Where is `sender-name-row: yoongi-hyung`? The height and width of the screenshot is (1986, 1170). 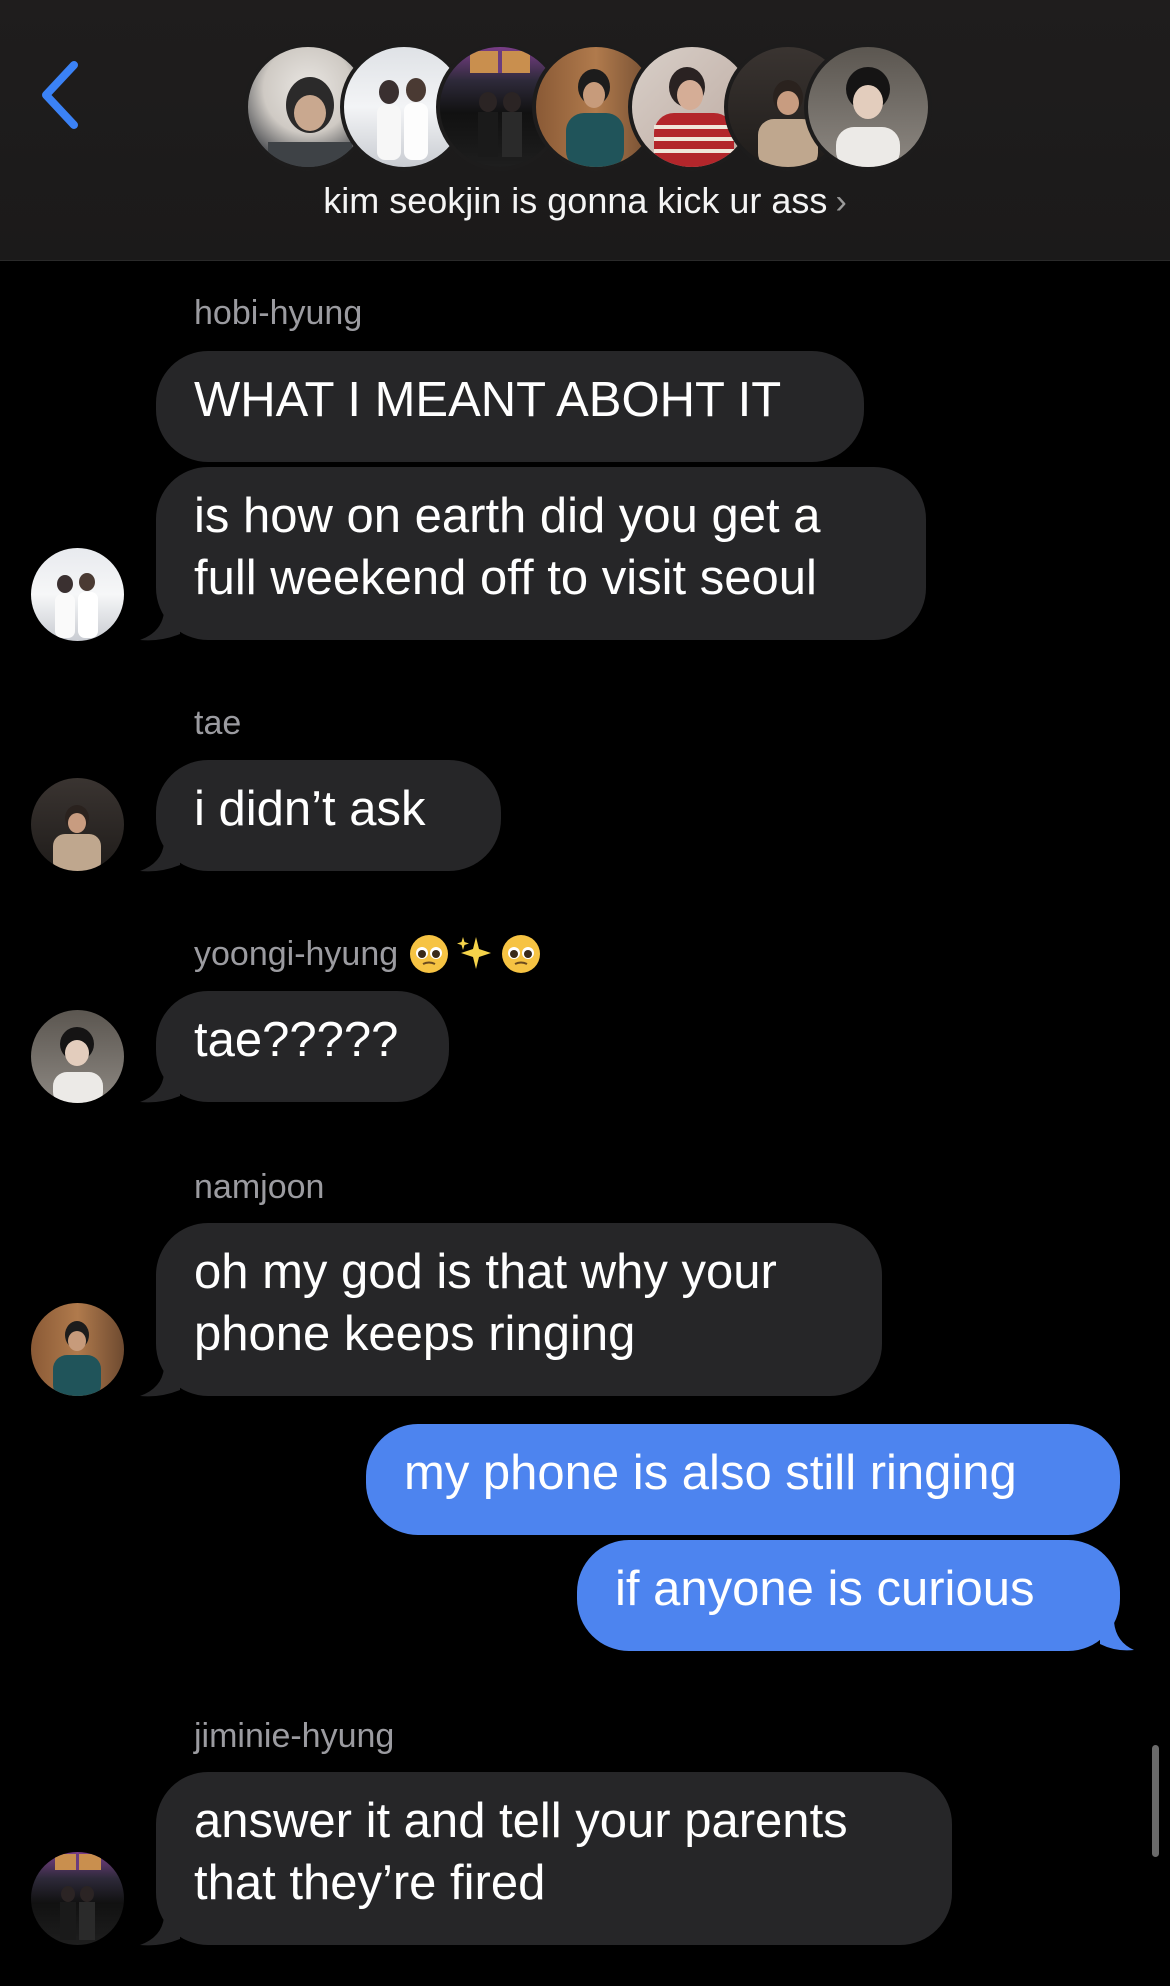 sender-name-row: yoongi-hyung is located at coordinates (368, 954).